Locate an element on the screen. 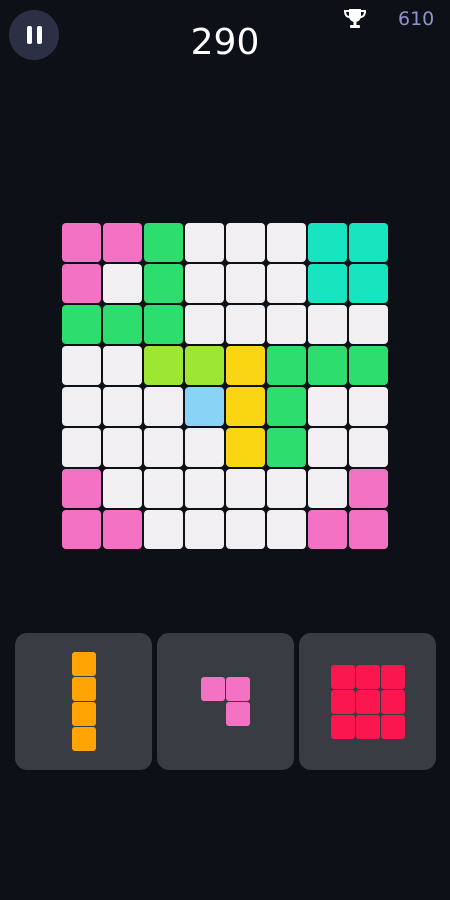  trophy-icon is located at coordinates (355, 18).